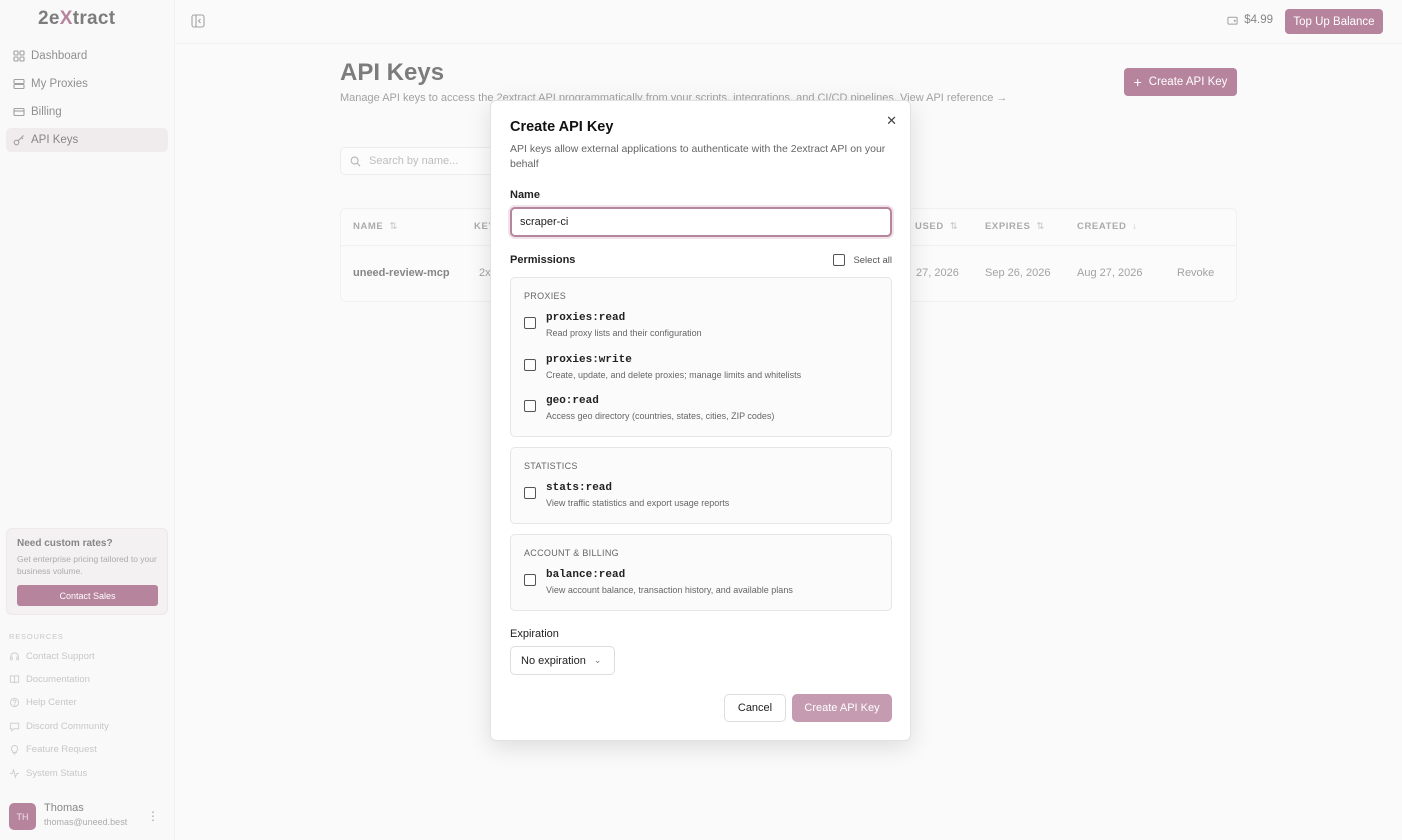 This screenshot has height=840, width=1402. Describe the element at coordinates (842, 708) in the screenshot. I see `create-api-key-submit-button: Create API Key` at that location.